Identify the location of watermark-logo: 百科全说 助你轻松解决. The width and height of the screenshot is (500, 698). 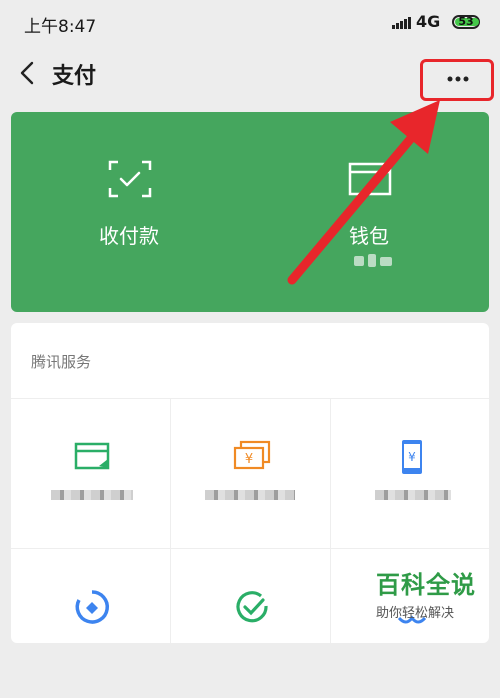
(434, 593).